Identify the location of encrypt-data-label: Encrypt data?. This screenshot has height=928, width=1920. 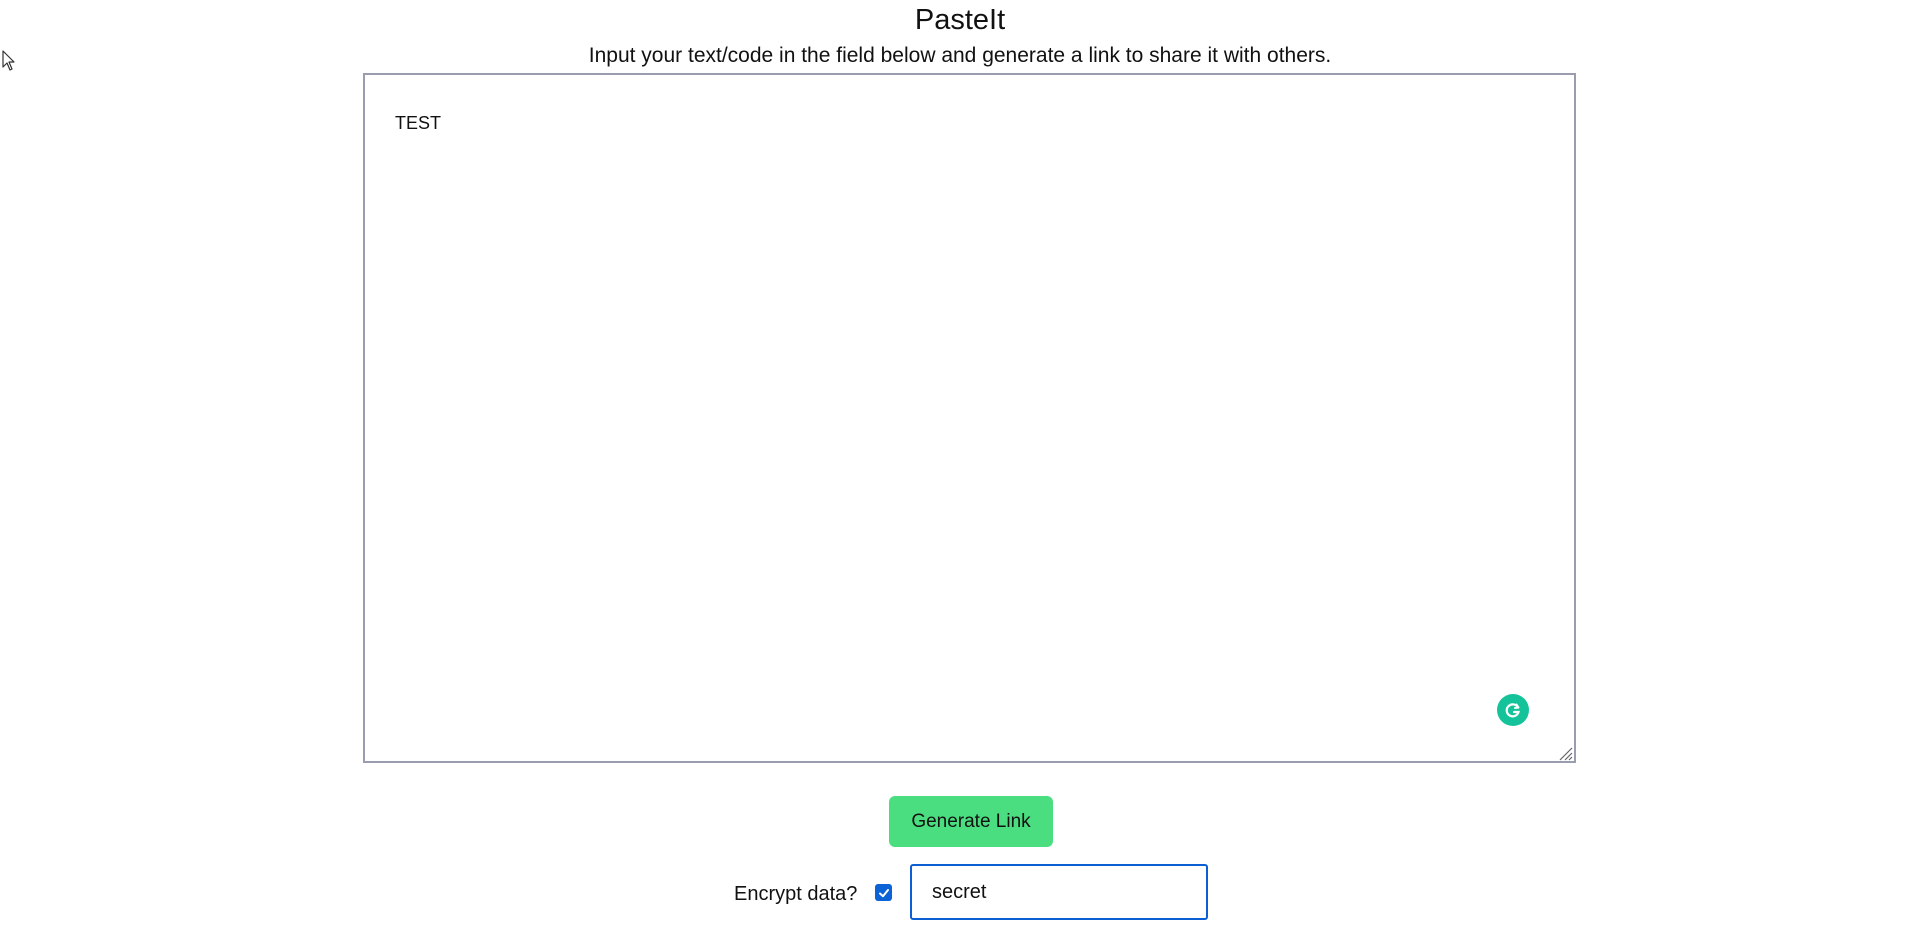
(796, 894).